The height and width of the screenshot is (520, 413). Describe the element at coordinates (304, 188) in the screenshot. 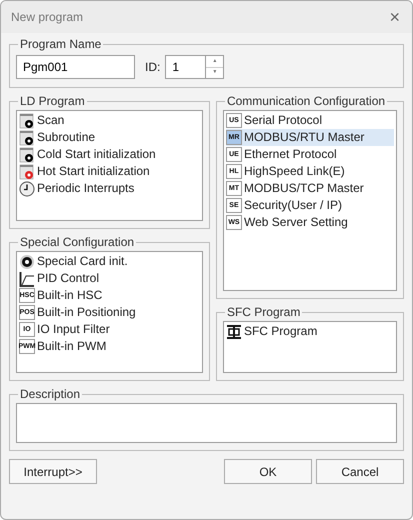

I see `list-item: MODBUS/TCP Master` at that location.